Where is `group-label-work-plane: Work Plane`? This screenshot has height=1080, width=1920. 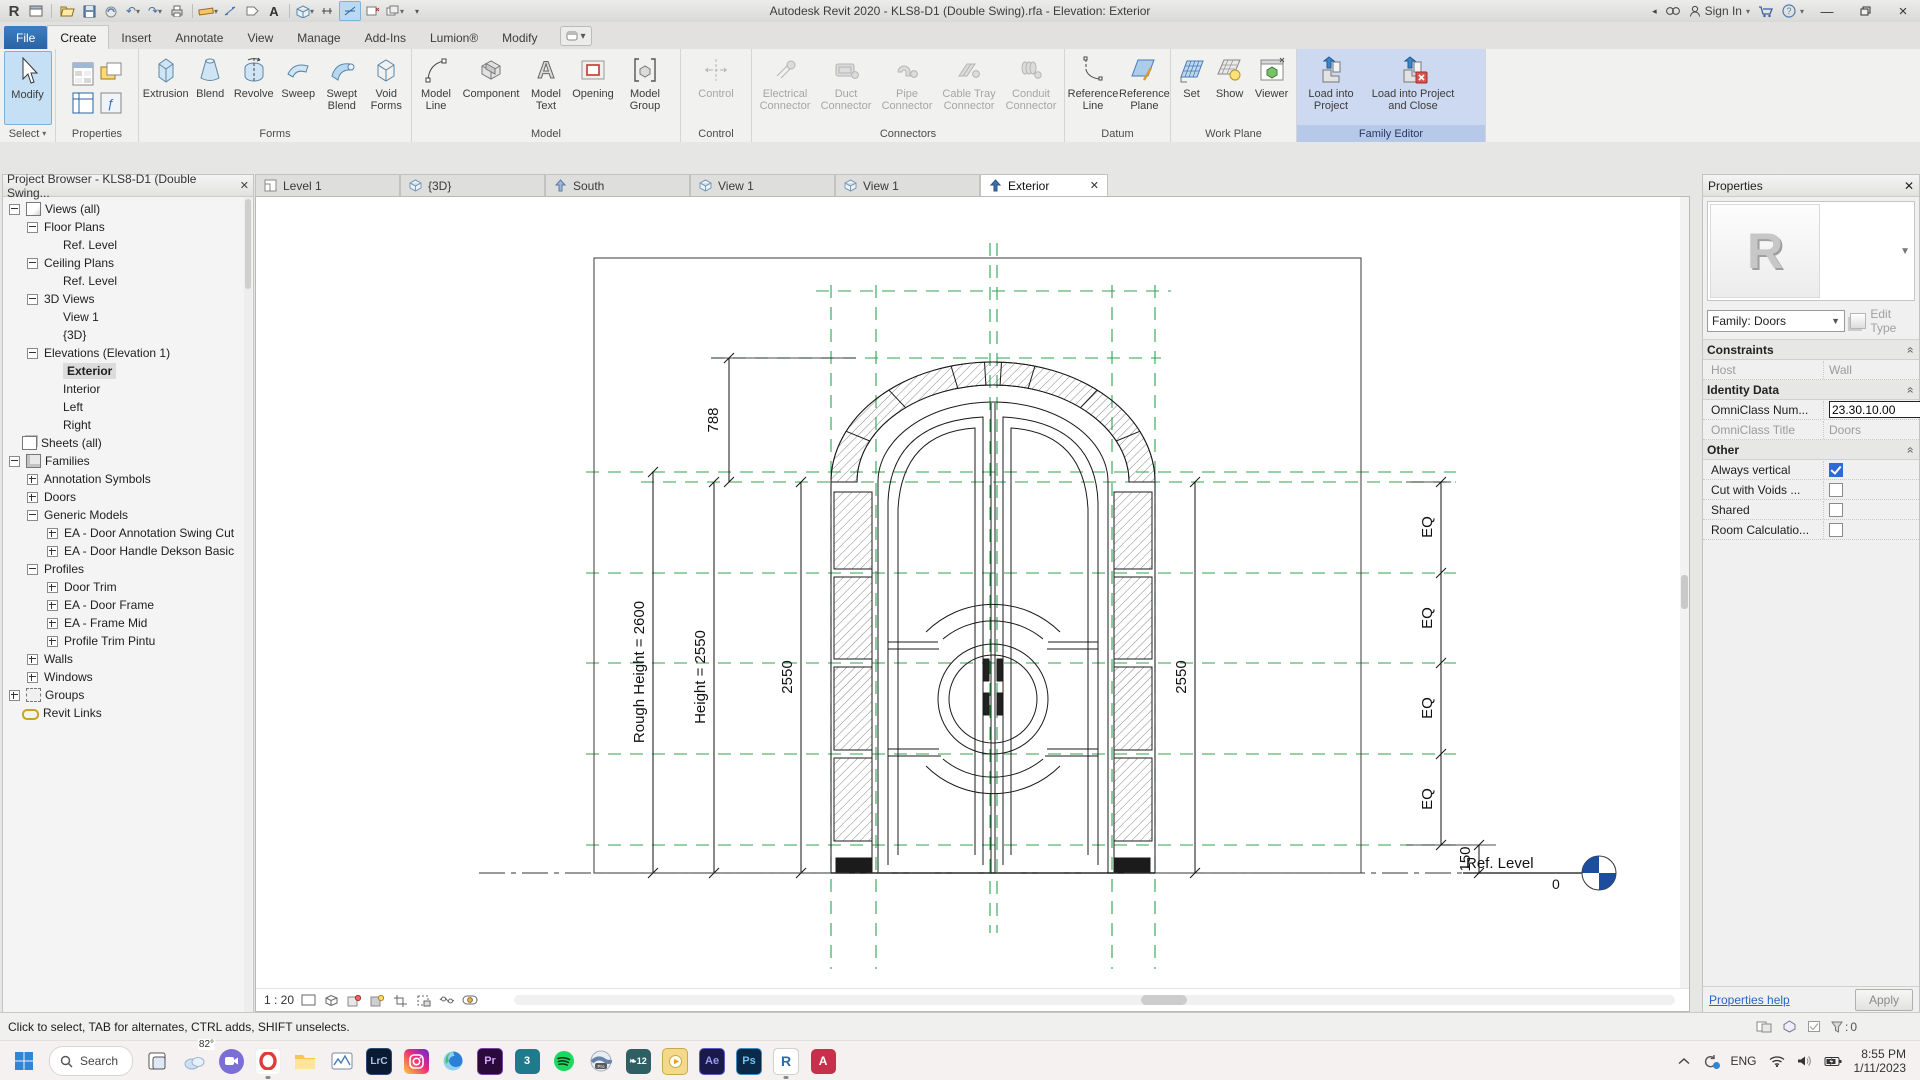
group-label-work-plane: Work Plane is located at coordinates (1233, 133).